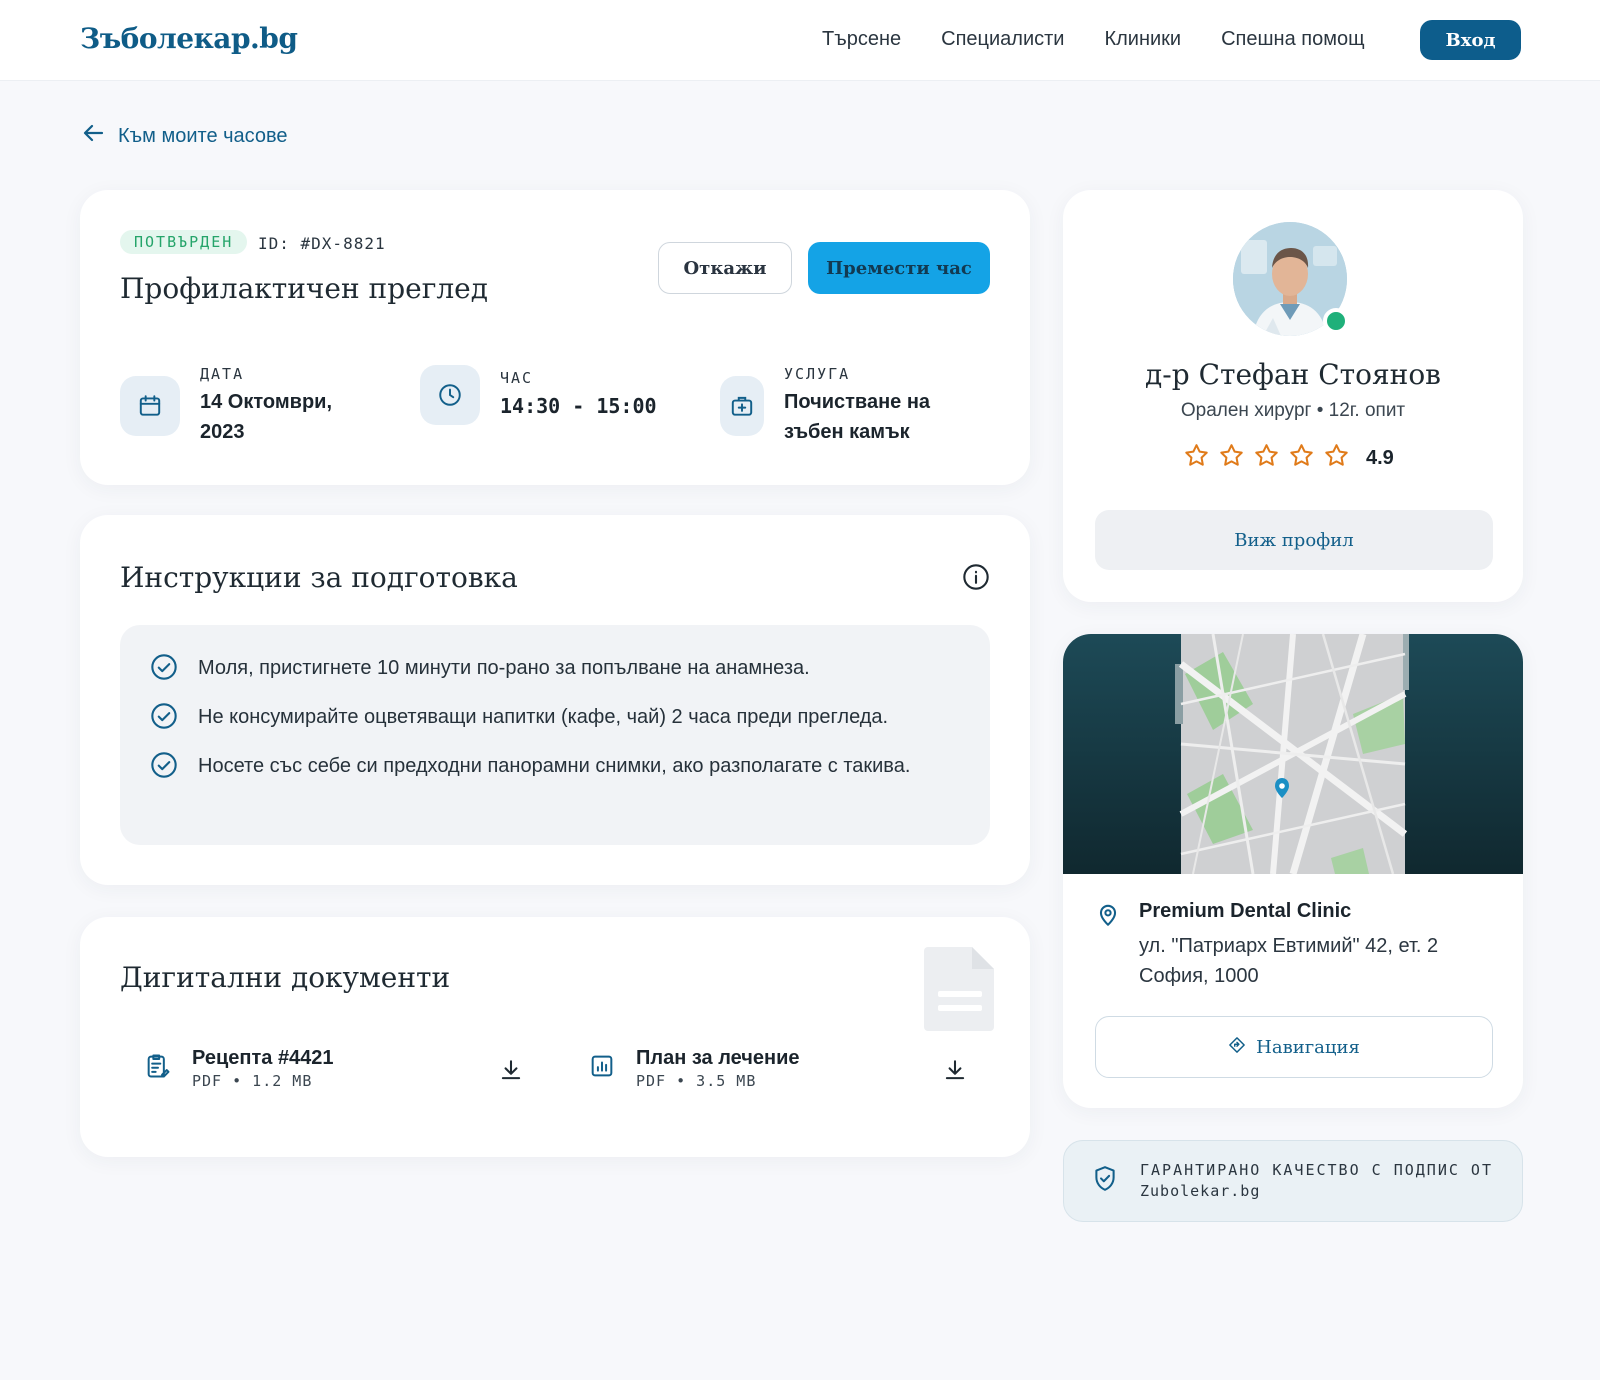  Describe the element at coordinates (1200, 1191) in the screenshot. I see `guarantee-line2: Zubolekar.bg` at that location.